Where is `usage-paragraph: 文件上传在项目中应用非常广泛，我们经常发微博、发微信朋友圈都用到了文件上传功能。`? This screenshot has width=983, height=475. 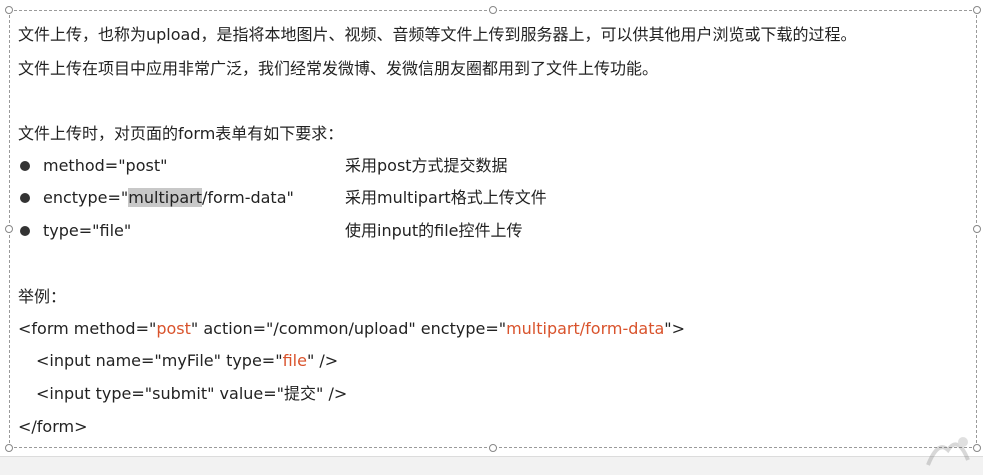 usage-paragraph: 文件上传在项目中应用非常广泛，我们经常发微博、发微信朋友圈都用到了文件上传功能。 is located at coordinates (338, 68).